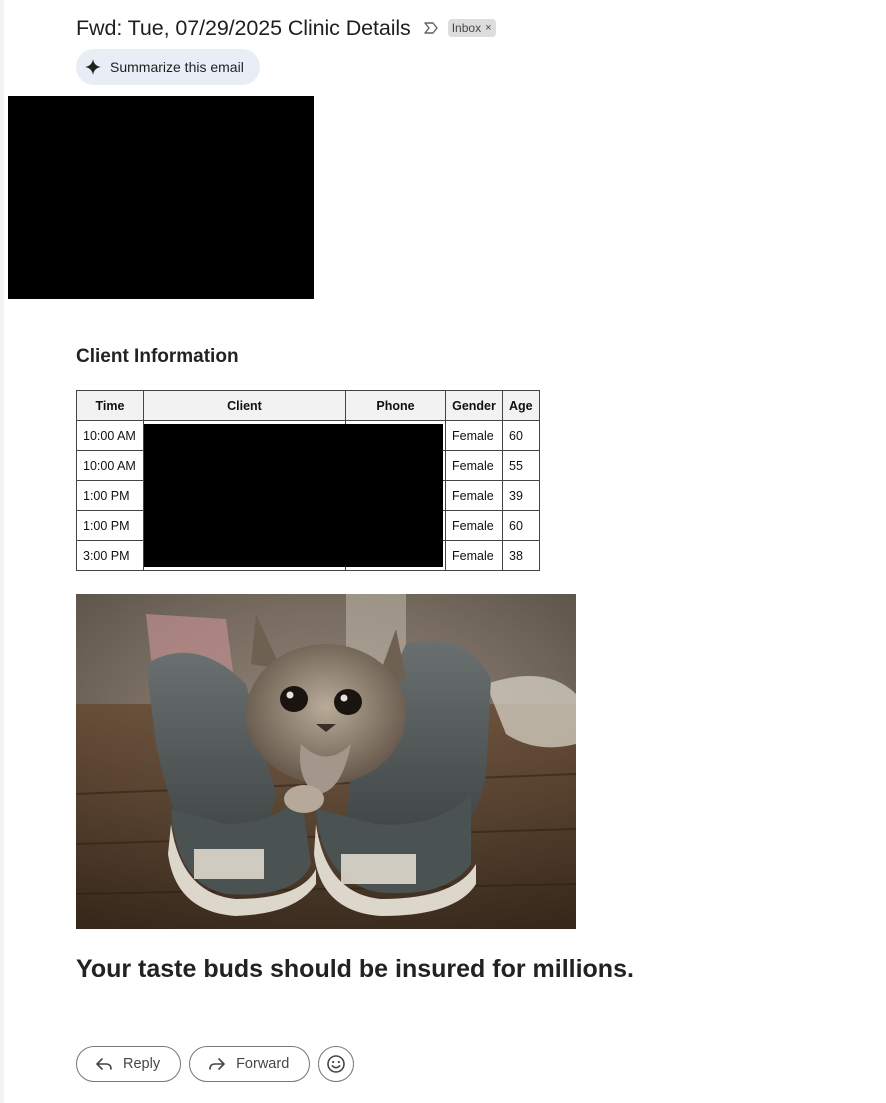 This screenshot has height=1103, width=886. What do you see at coordinates (104, 1064) in the screenshot?
I see `reply-arrow-icon` at bounding box center [104, 1064].